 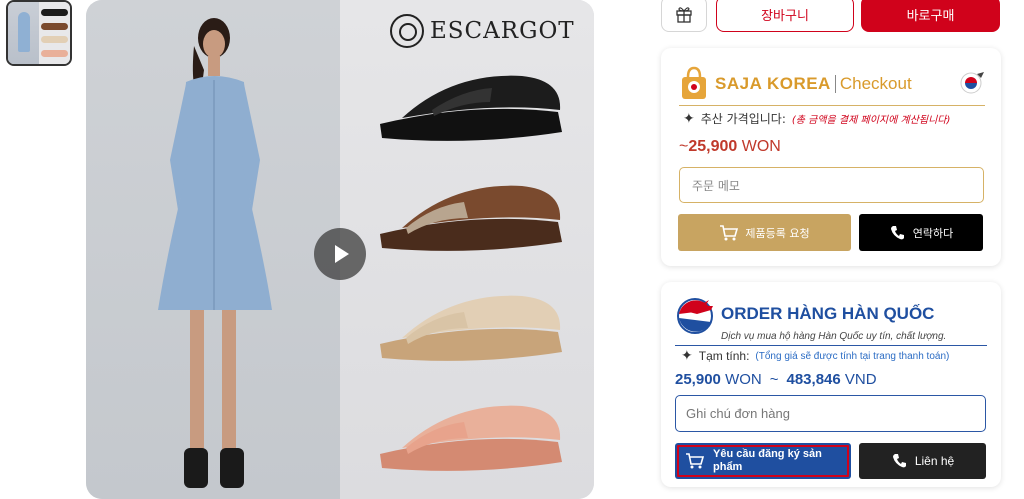 What do you see at coordinates (471, 438) in the screenshot?
I see `sandal-pink` at bounding box center [471, 438].